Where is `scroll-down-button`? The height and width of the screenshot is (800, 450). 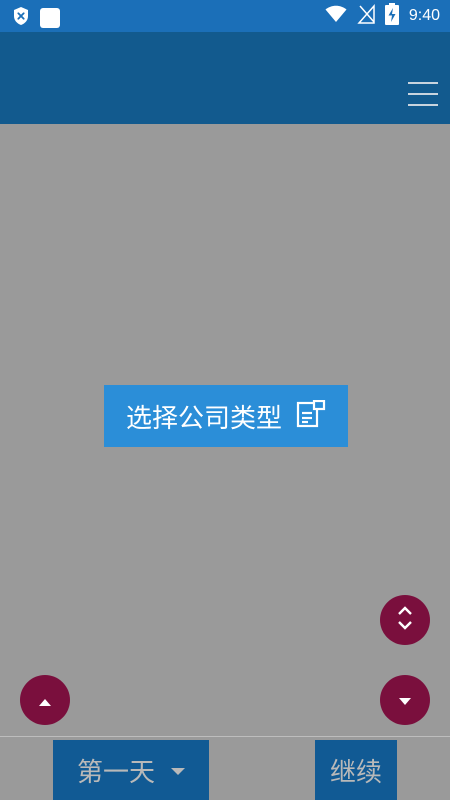
scroll-down-button is located at coordinates (405, 700).